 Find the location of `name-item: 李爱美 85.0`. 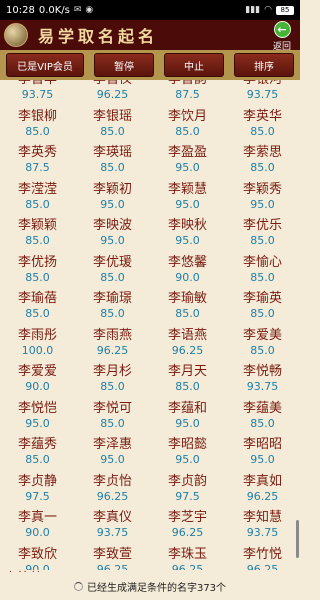

name-item: 李爱美 85.0 is located at coordinates (262, 344).